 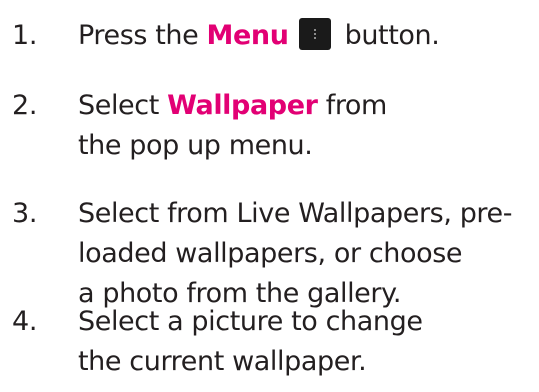 What do you see at coordinates (242, 105) in the screenshot?
I see `wallpaper-keyword: Wallpaper` at bounding box center [242, 105].